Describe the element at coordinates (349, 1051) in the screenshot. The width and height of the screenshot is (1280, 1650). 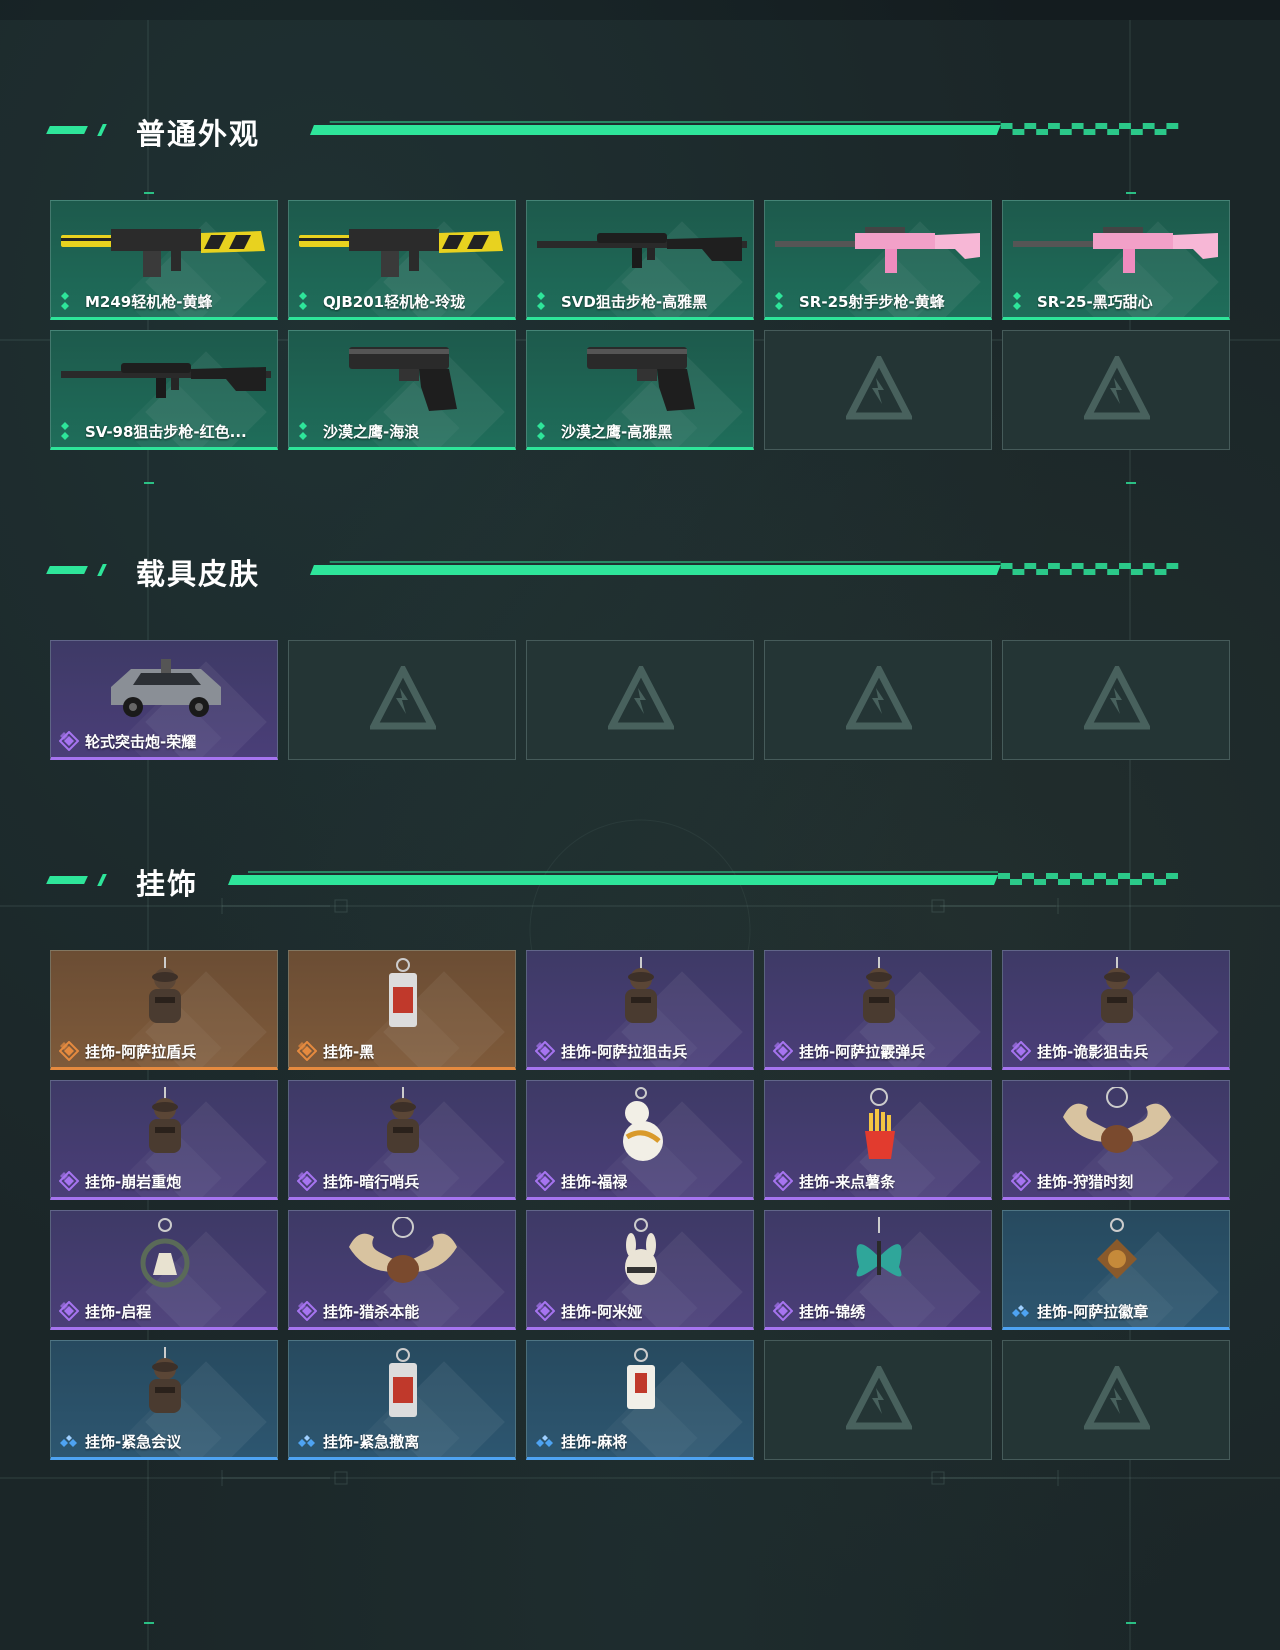
I see `item-label: 挂饰-黑` at that location.